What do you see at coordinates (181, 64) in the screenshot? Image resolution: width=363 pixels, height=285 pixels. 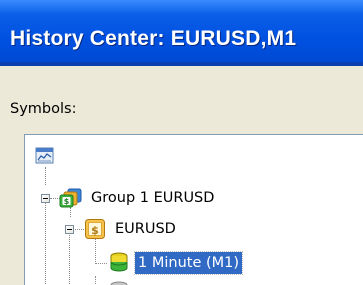 I see `title-bar-edge` at bounding box center [181, 64].